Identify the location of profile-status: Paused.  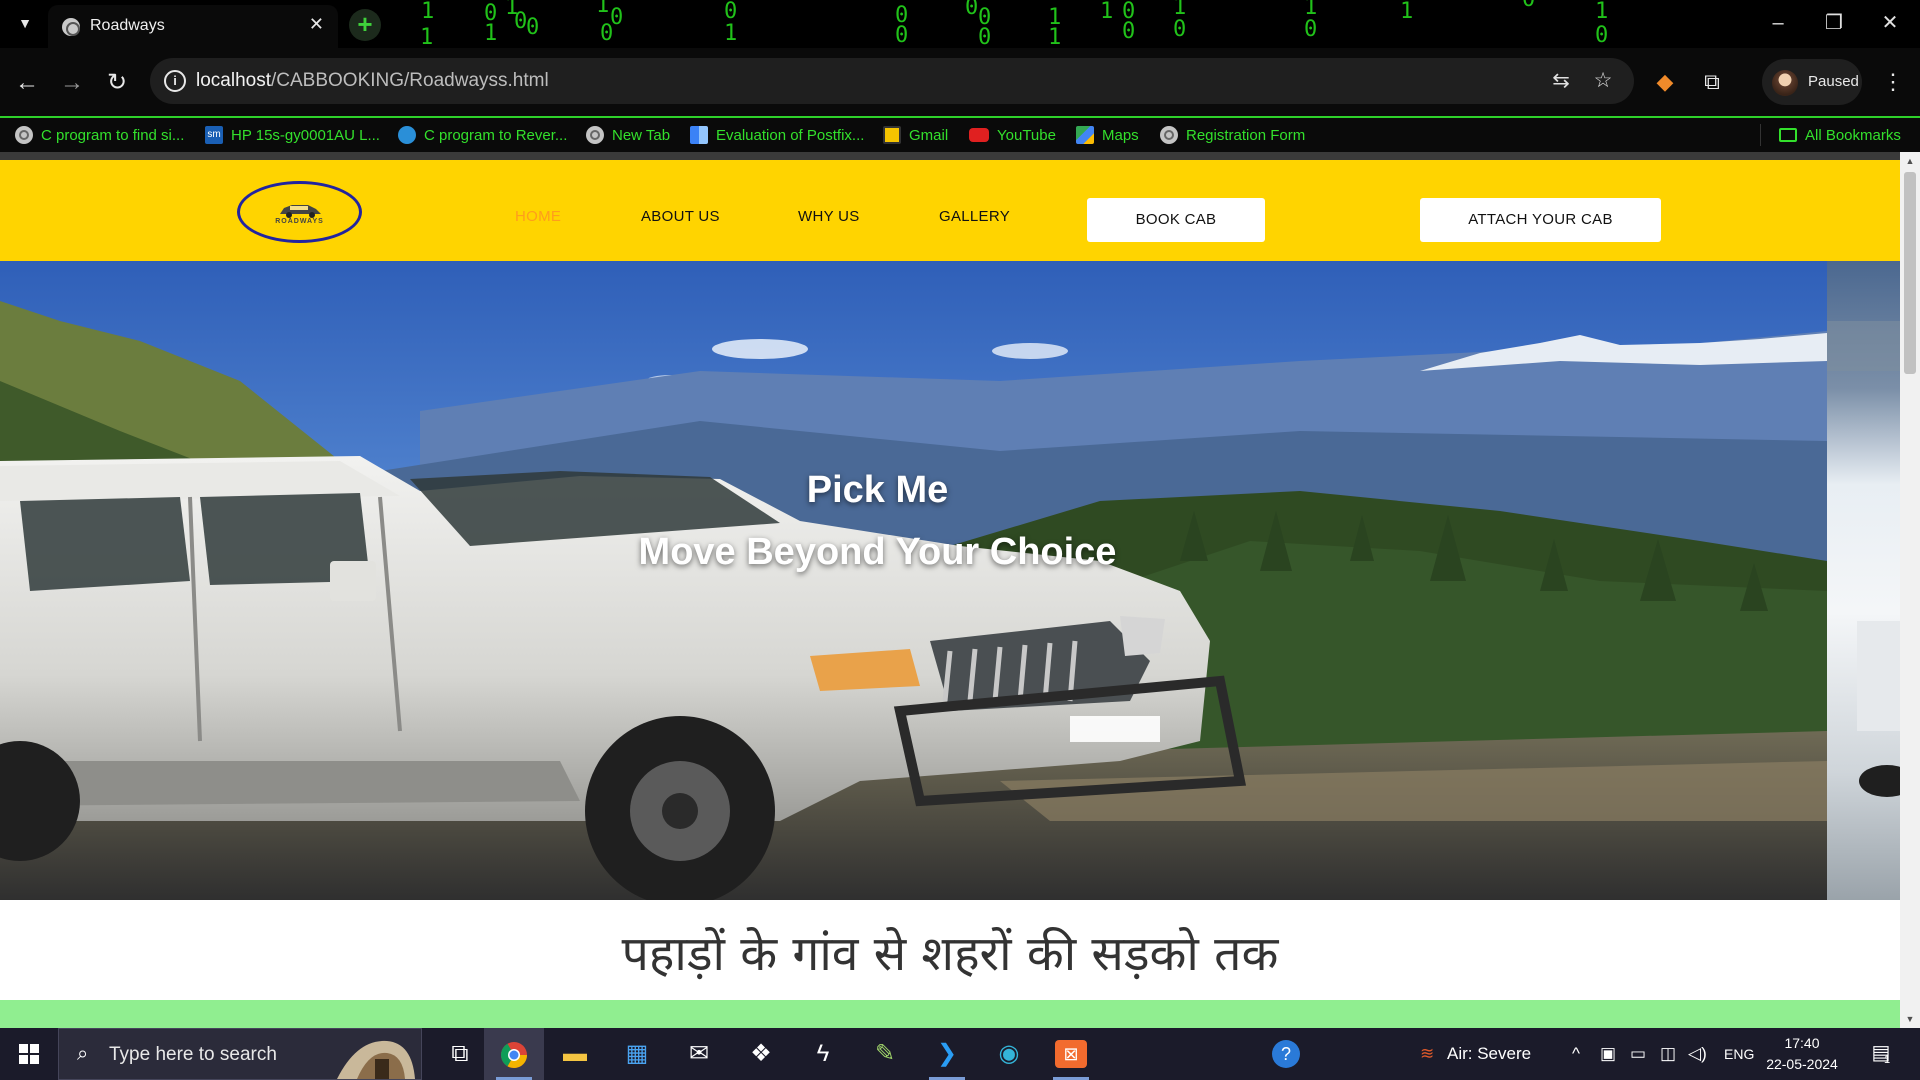
(1833, 81).